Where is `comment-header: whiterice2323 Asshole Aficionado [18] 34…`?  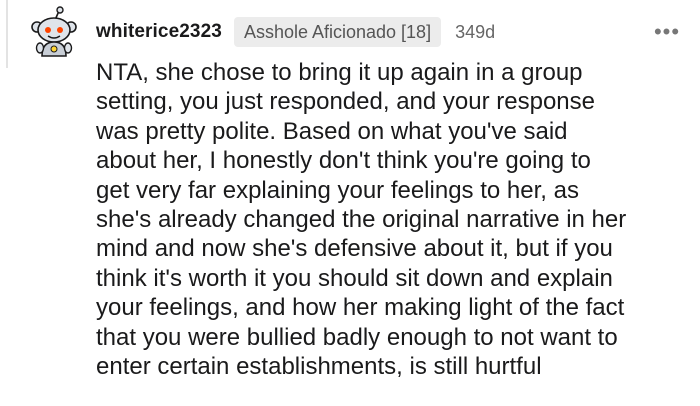
comment-header: whiterice2323 Asshole Aficionado [18] 34… is located at coordinates (388, 32).